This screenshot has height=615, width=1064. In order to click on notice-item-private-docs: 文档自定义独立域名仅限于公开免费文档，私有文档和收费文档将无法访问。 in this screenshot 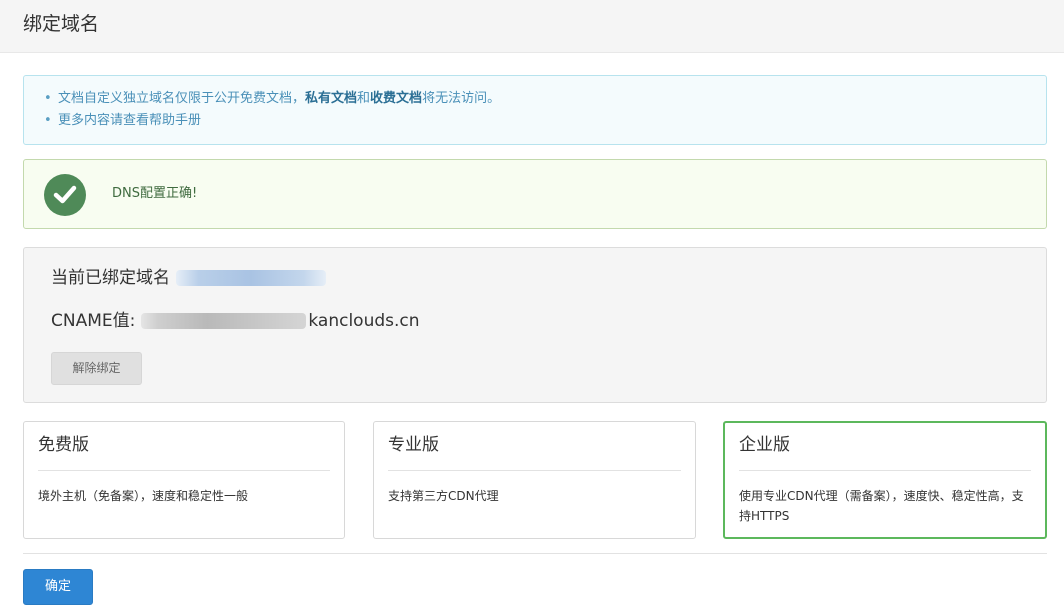, I will do `click(272, 99)`.